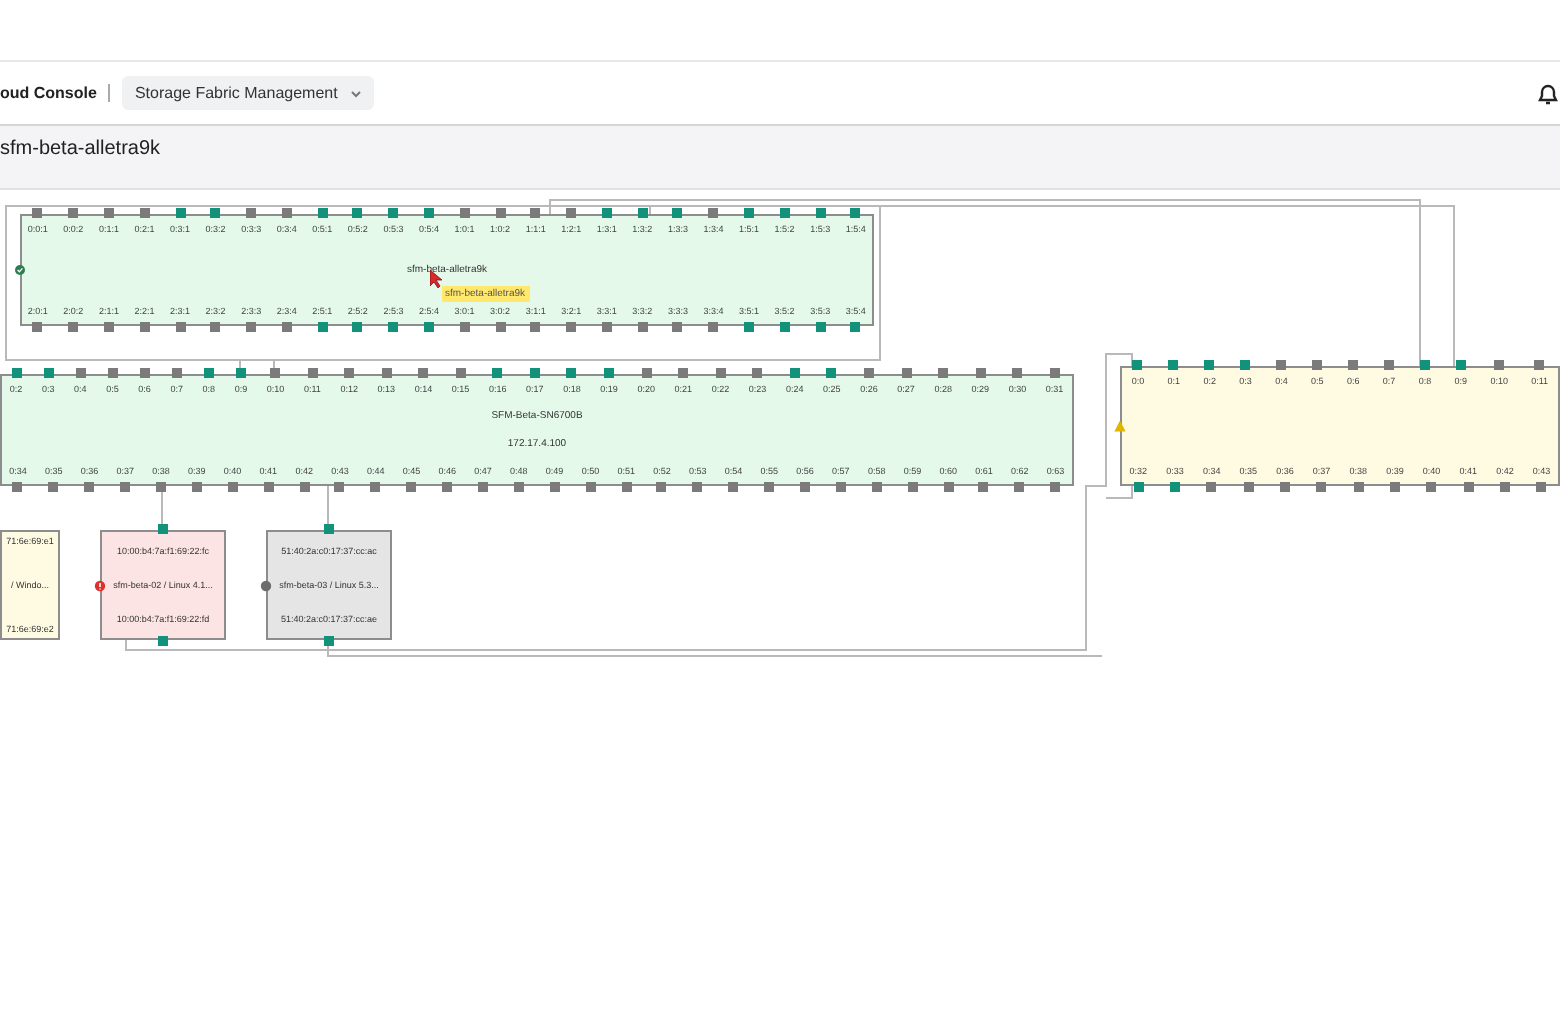 The height and width of the screenshot is (1032, 1560). What do you see at coordinates (355, 93) in the screenshot?
I see `chevron-down-icon` at bounding box center [355, 93].